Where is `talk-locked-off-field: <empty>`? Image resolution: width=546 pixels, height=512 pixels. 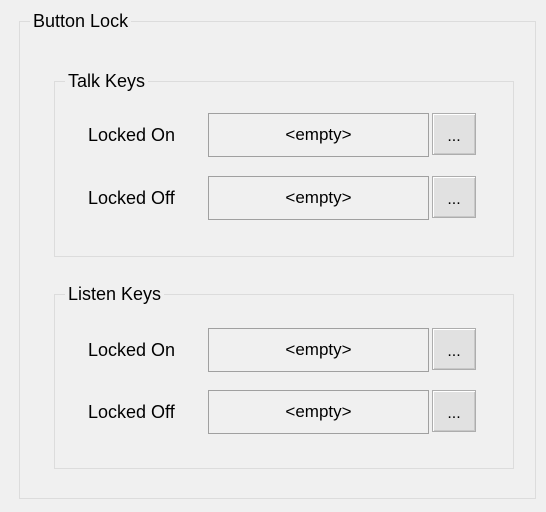 talk-locked-off-field: <empty> is located at coordinates (318, 198).